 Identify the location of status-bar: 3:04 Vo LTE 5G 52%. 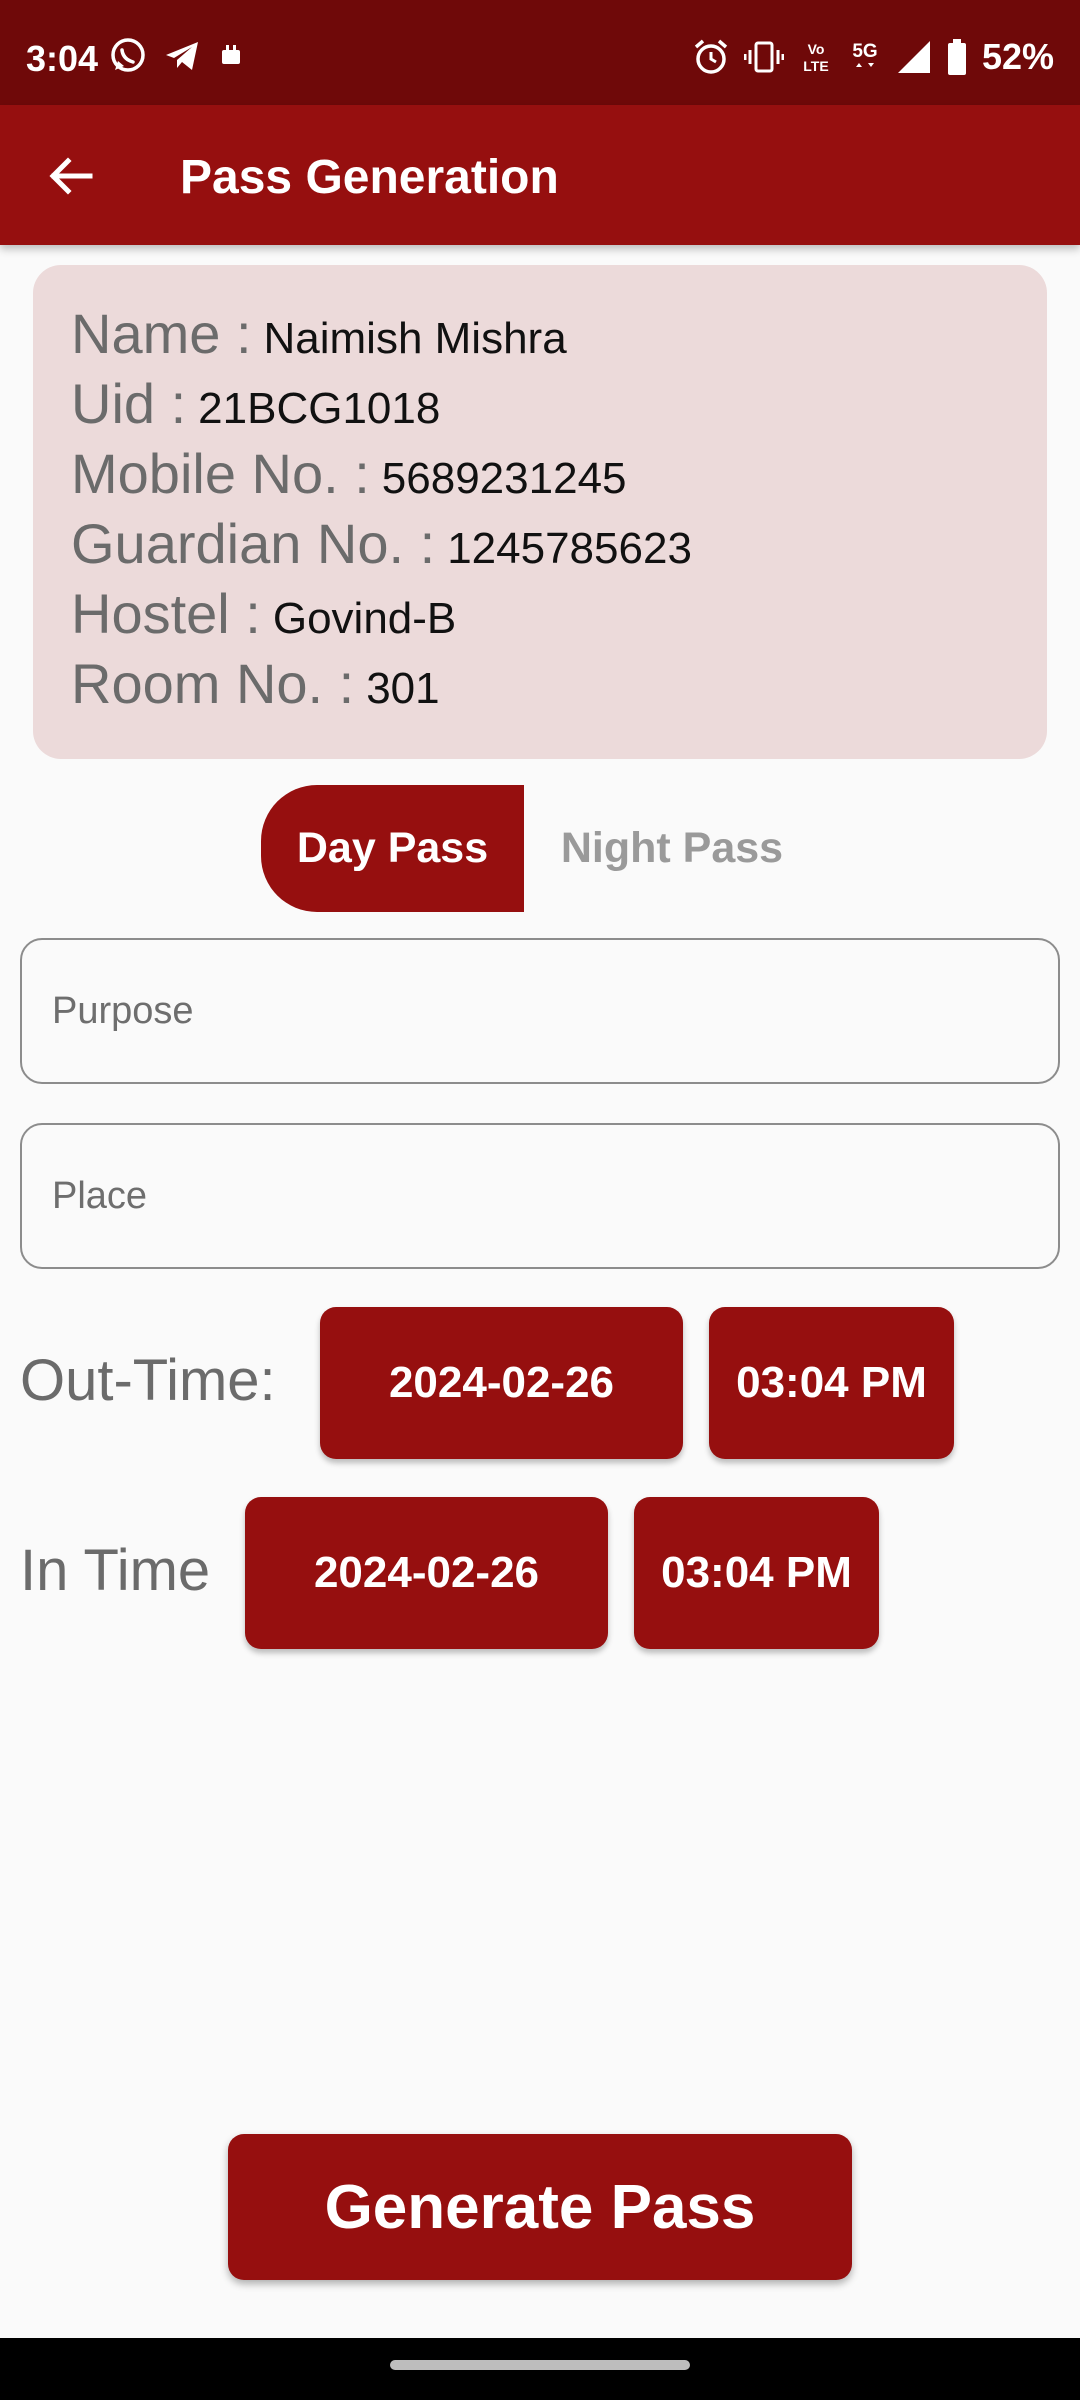
(540, 52).